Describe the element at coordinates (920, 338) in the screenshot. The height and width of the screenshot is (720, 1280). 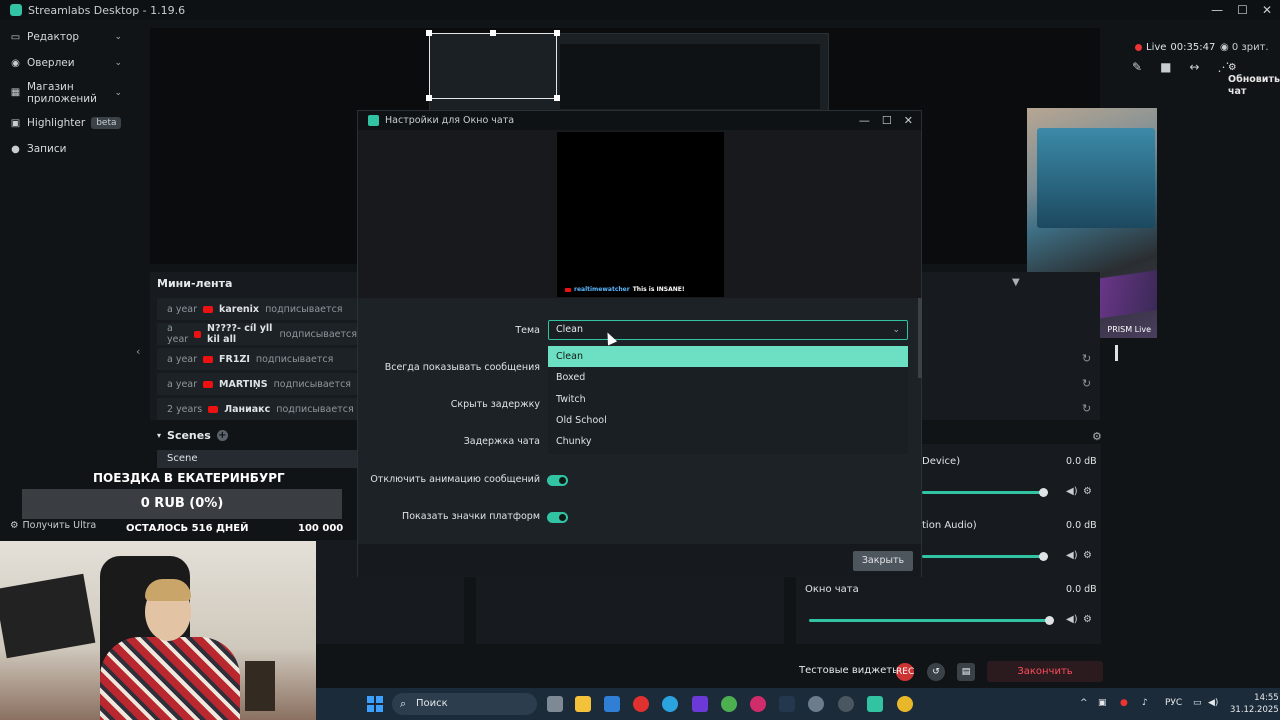
I see `modal-scrollbar` at that location.